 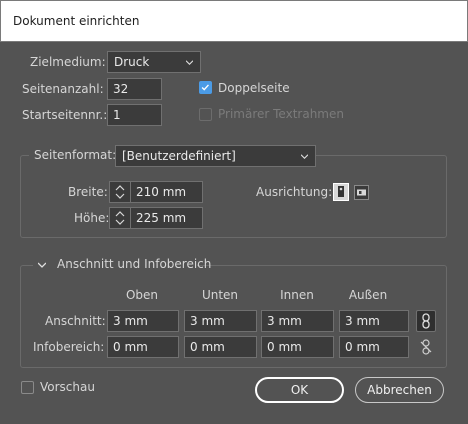 I want to click on cancel-button: Abbrechen, so click(x=399, y=390).